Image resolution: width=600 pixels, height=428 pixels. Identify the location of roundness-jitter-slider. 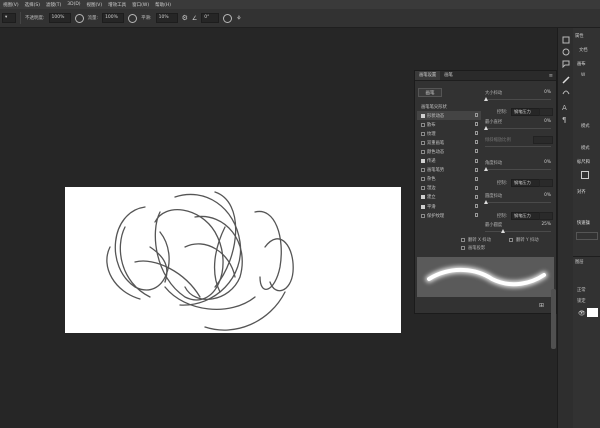
(518, 202).